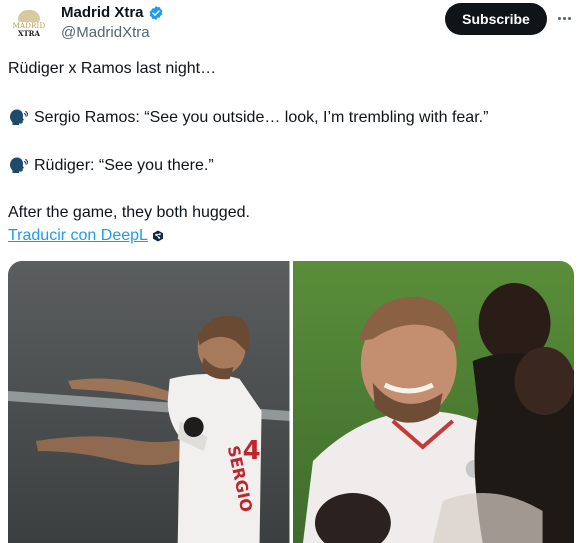 This screenshot has height=543, width=580. Describe the element at coordinates (29, 33) in the screenshot. I see `avatar-logo-line2: XTRA` at that location.